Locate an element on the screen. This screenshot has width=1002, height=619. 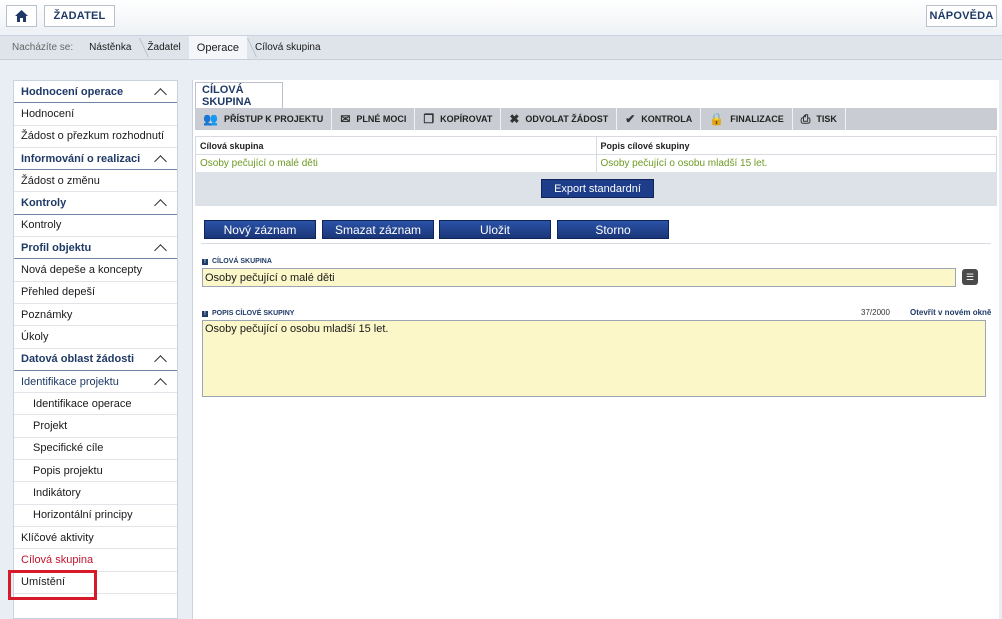
sidebar-item-nova-depese: Nová depeše a koncepty is located at coordinates (95, 270).